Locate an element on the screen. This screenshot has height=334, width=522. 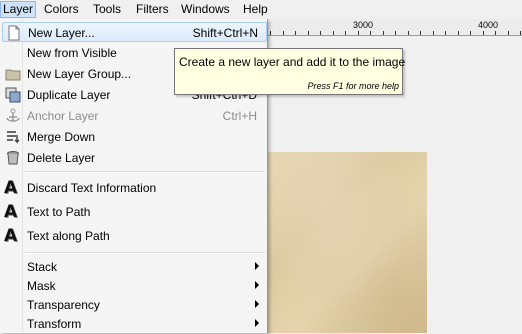
new-from-visible-label: New from Visible is located at coordinates (72, 53).